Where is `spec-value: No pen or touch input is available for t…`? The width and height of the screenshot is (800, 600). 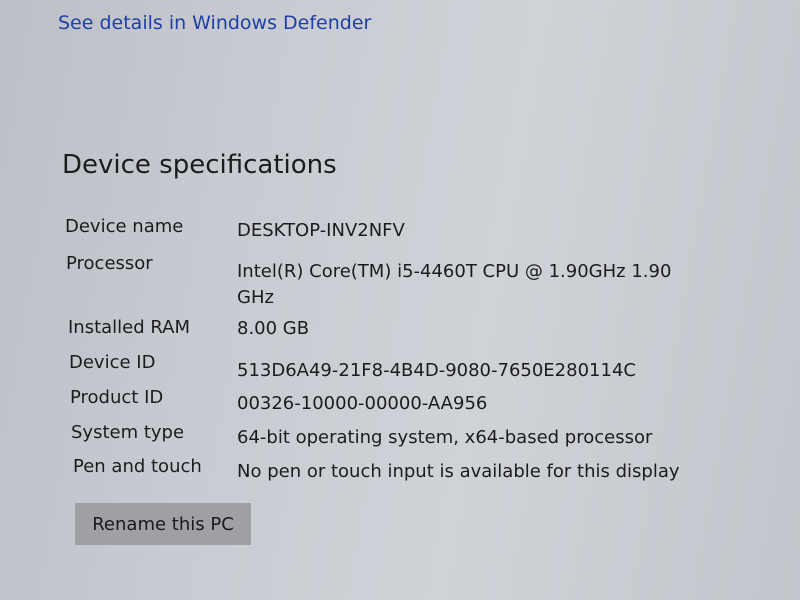
spec-value: No pen or touch input is available for t… is located at coordinates (458, 471).